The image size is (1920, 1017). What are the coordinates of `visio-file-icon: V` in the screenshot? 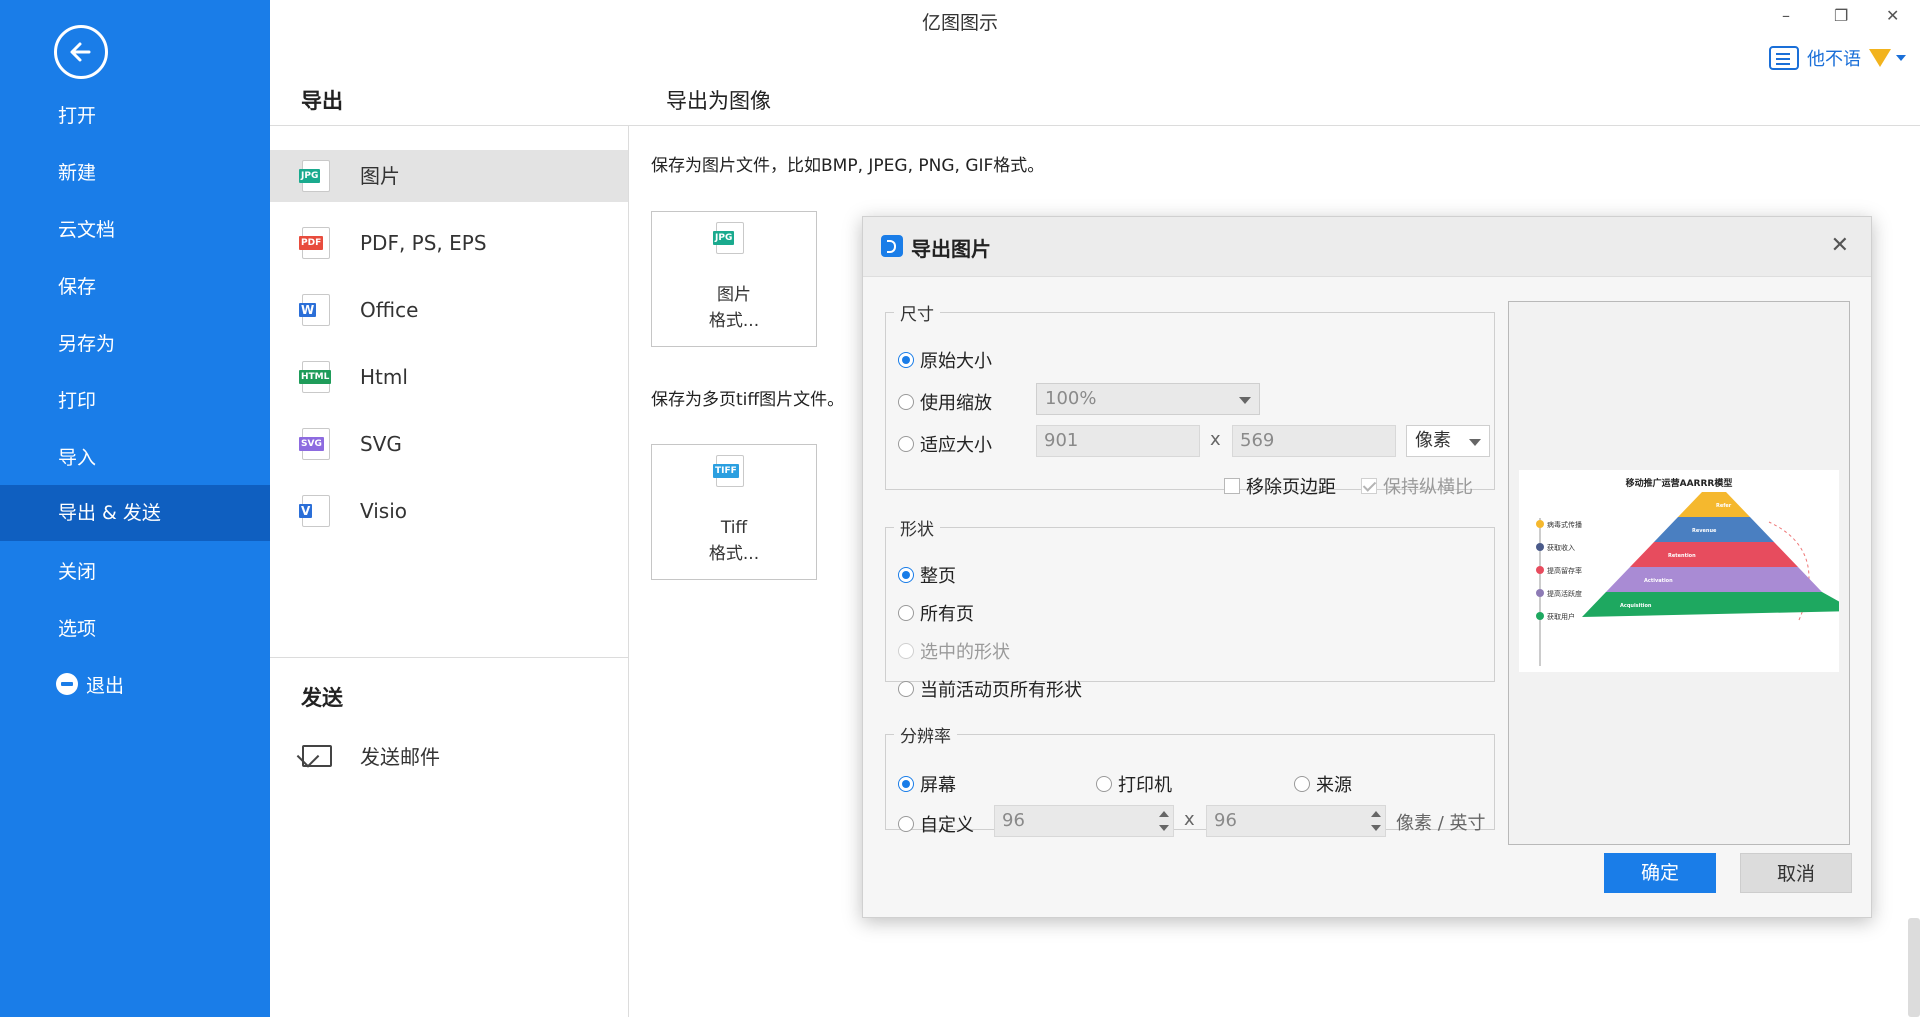 It's located at (314, 511).